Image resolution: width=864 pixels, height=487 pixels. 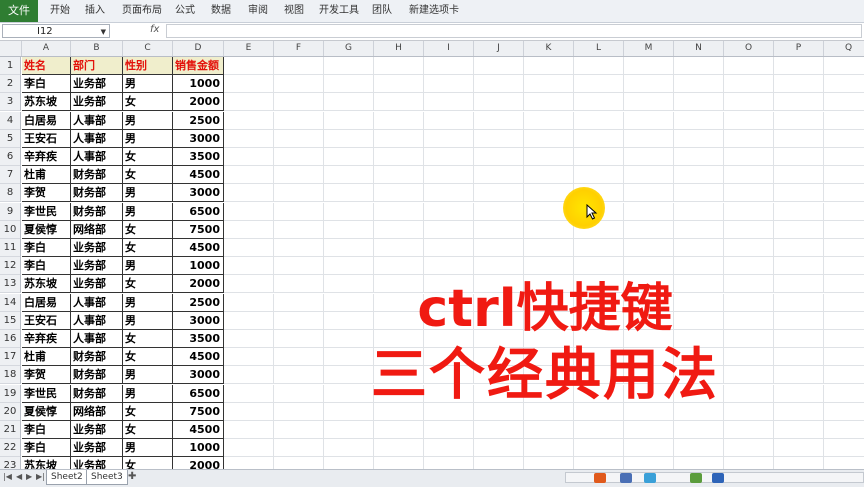 What do you see at coordinates (10, 230) in the screenshot?
I see `row-header: 10` at bounding box center [10, 230].